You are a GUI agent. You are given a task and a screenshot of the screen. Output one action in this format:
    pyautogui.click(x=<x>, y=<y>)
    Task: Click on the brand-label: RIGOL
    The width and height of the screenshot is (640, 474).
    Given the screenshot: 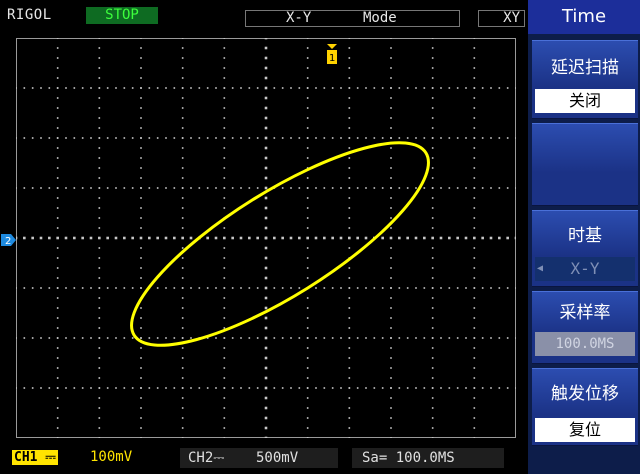 What is the action you would take?
    pyautogui.click(x=29, y=15)
    